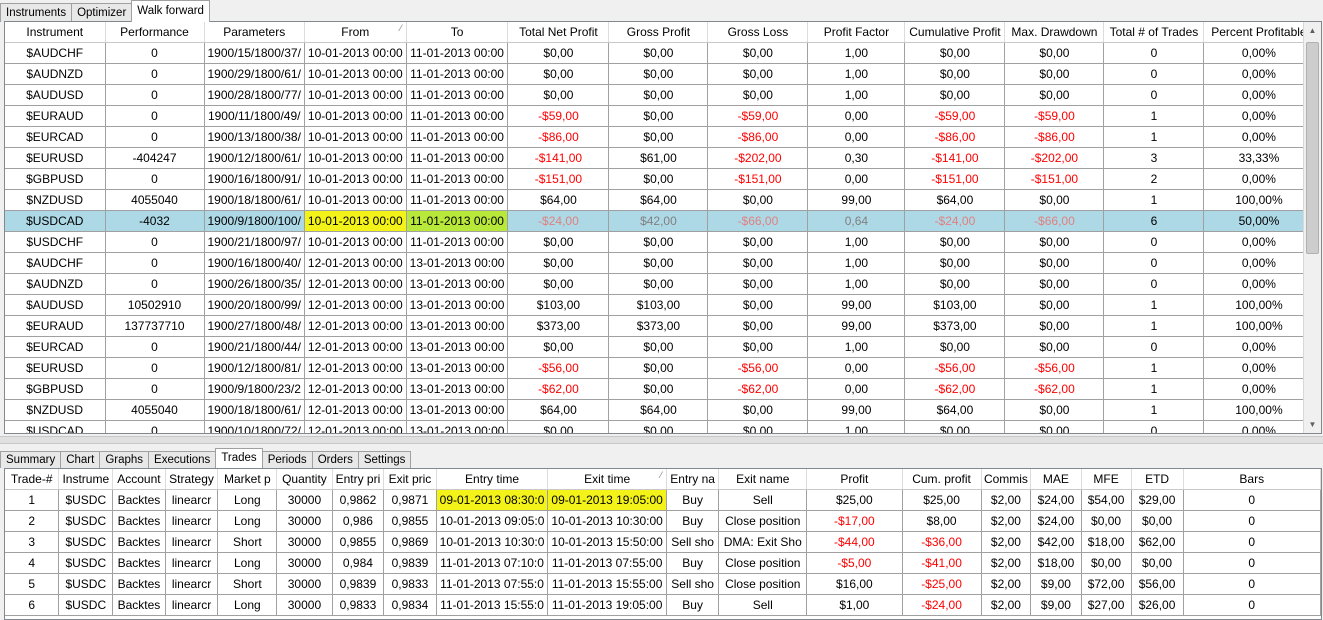 This screenshot has width=1323, height=620. What do you see at coordinates (1056, 479) in the screenshot?
I see `trade-column-header-mae: MAE` at bounding box center [1056, 479].